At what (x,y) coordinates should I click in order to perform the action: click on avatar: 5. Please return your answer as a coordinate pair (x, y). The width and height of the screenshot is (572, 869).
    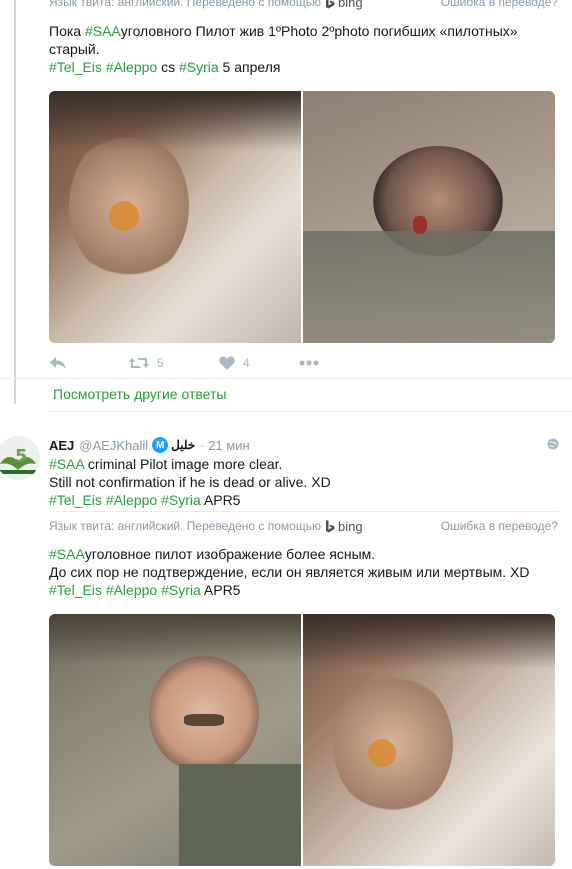
    Looking at the image, I should click on (20, 458).